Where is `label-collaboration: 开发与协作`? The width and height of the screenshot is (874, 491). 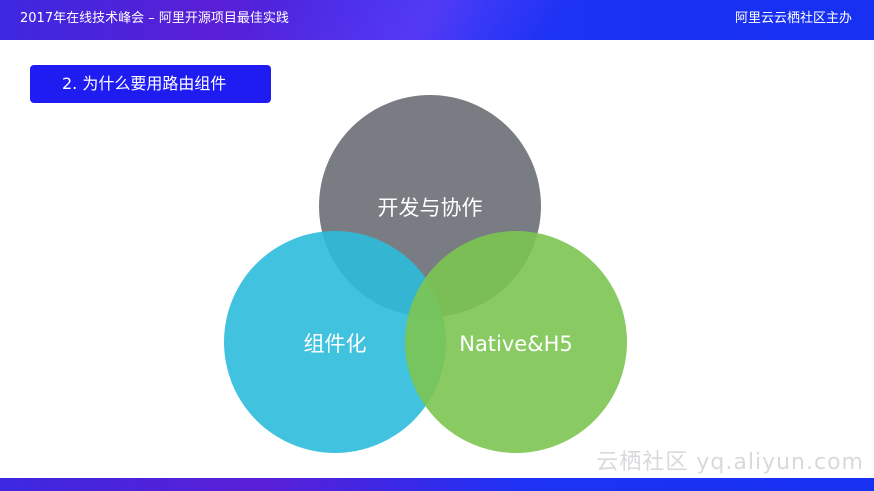
label-collaboration: 开发与协作 is located at coordinates (430, 208).